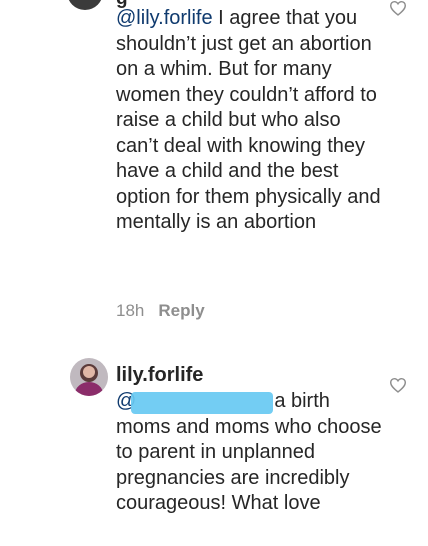  Describe the element at coordinates (130, 310) in the screenshot. I see `comment-timestamp: 18h` at that location.